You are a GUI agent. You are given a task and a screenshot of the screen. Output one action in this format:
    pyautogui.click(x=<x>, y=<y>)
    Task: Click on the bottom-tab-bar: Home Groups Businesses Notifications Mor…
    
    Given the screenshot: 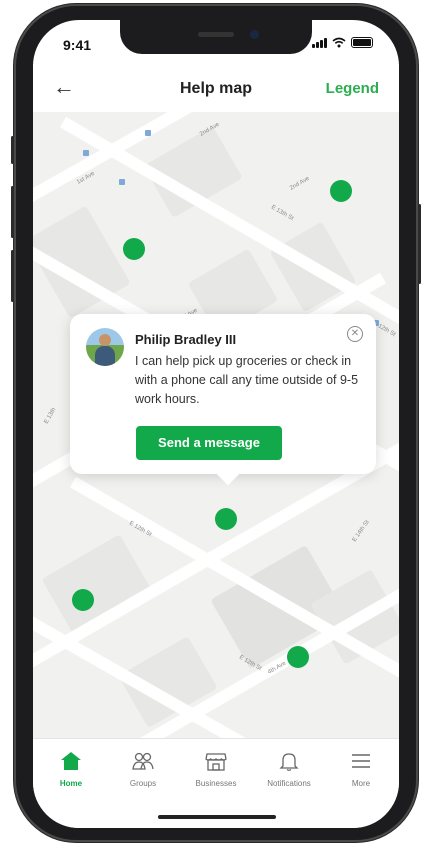 What is the action you would take?
    pyautogui.click(x=216, y=783)
    